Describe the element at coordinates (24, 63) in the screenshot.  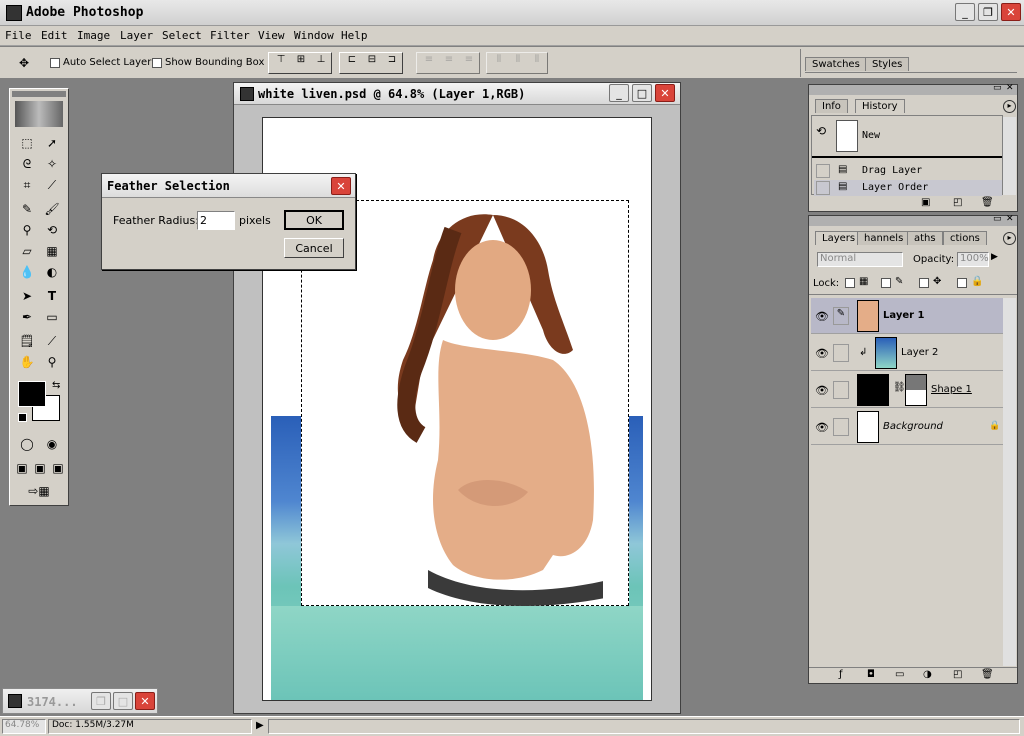
I see `move-tool-preset-icon: ✥` at that location.